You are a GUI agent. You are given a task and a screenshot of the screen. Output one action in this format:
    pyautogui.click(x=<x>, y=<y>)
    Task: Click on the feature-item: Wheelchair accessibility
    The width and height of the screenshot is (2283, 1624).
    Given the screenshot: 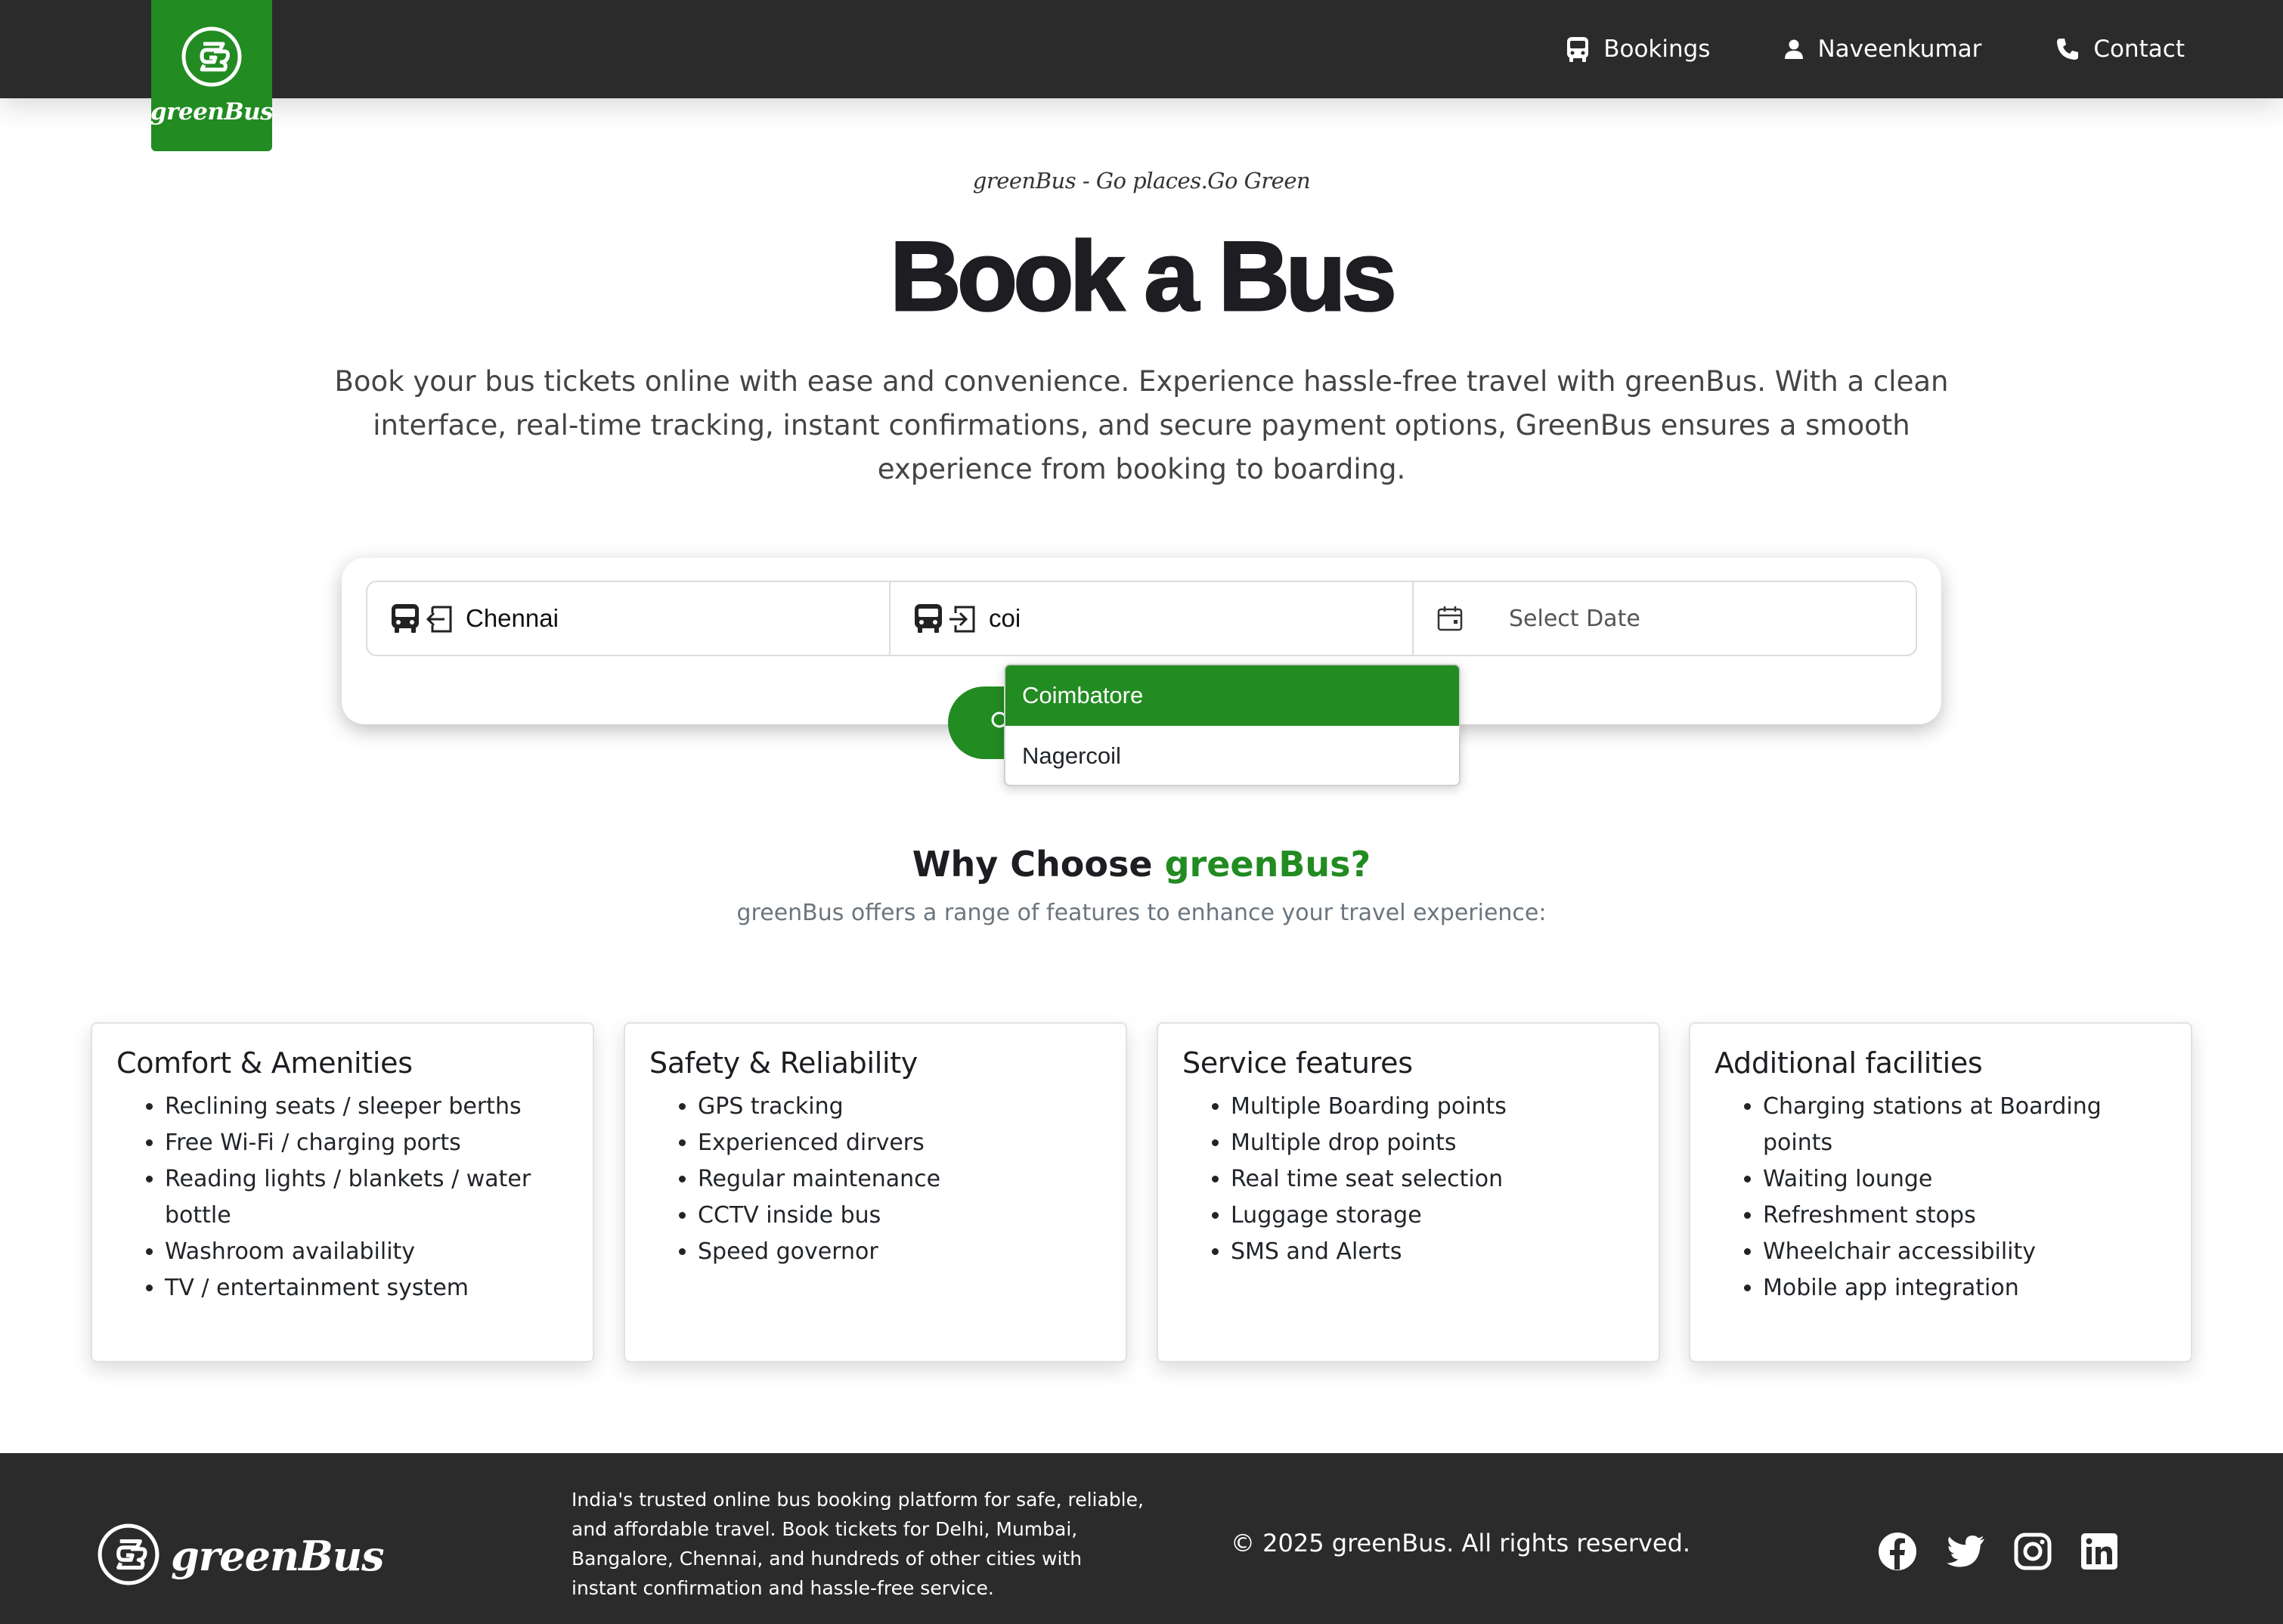 What is the action you would take?
    pyautogui.click(x=1965, y=1252)
    